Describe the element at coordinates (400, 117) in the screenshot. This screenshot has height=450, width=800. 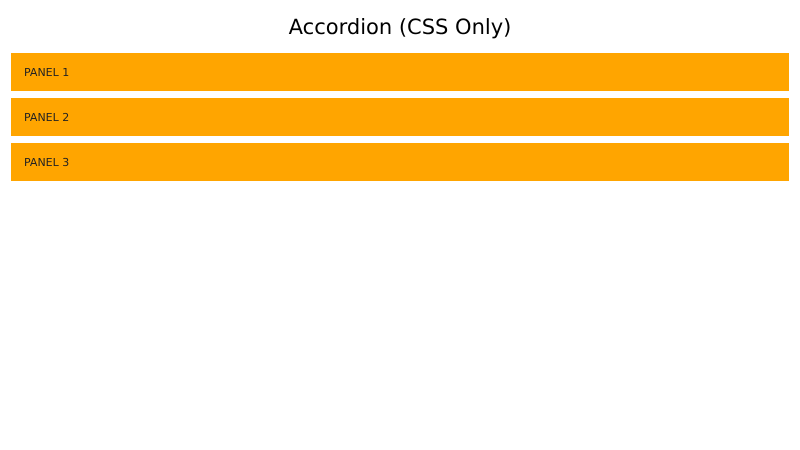
I see `accordion-panel-header: PANEL 2` at that location.